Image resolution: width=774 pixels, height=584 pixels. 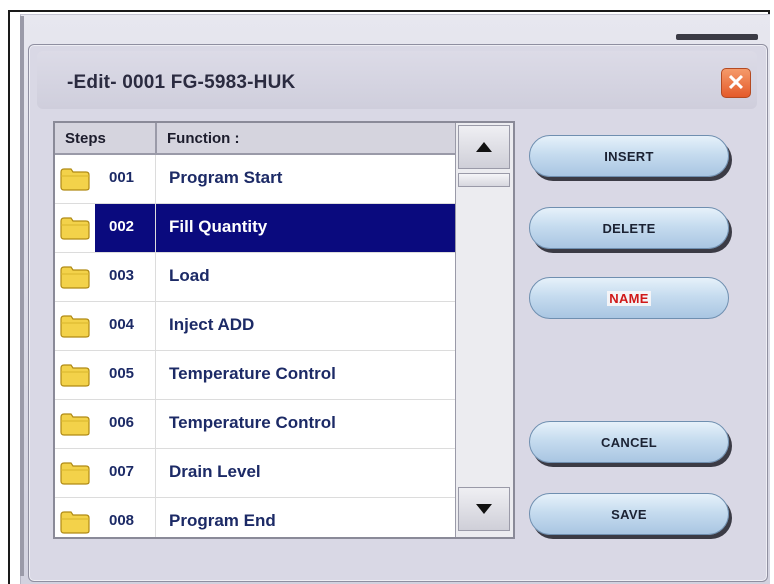 I want to click on insert-button: INSERT, so click(x=632, y=158).